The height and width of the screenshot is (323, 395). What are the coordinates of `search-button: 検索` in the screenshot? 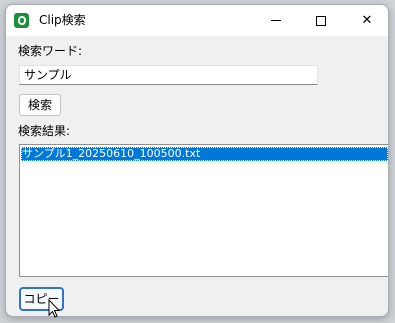 It's located at (40, 105).